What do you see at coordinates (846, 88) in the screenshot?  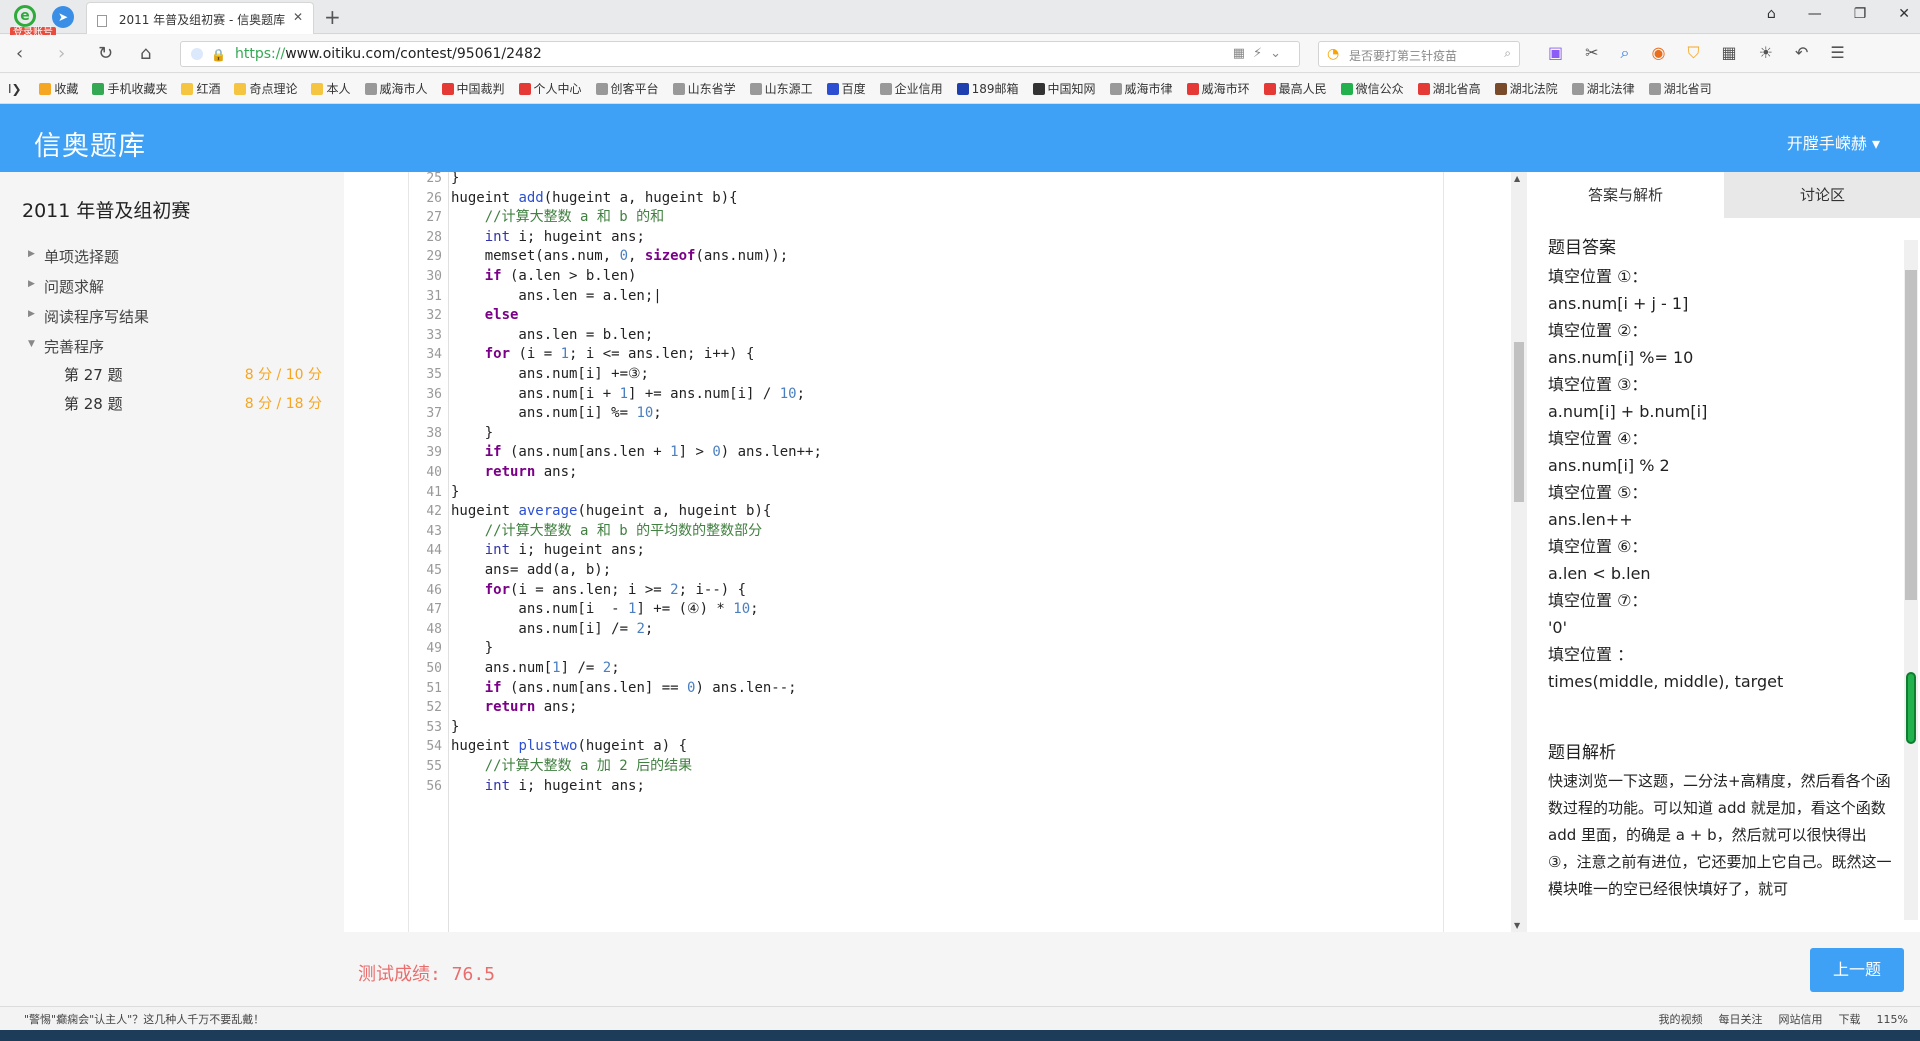 I see `bookmark-item: 百度` at bounding box center [846, 88].